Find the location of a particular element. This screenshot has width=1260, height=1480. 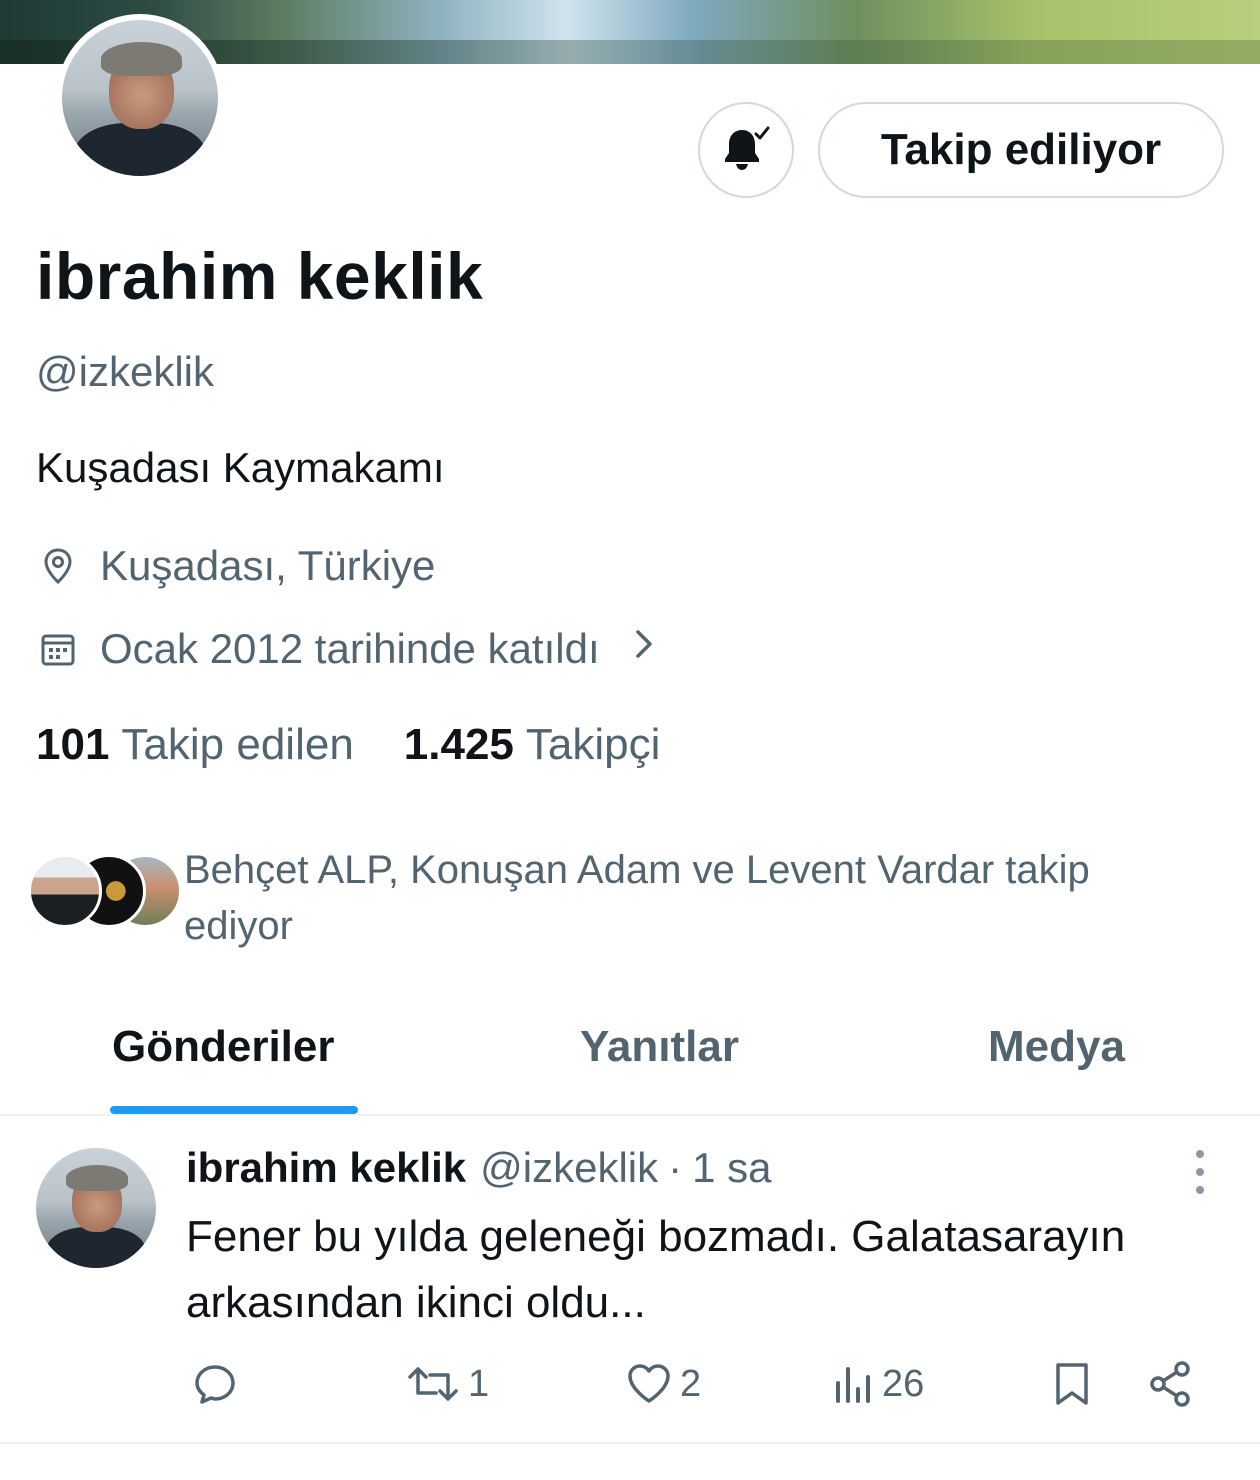

followers-count: 1.425 is located at coordinates (458, 744).